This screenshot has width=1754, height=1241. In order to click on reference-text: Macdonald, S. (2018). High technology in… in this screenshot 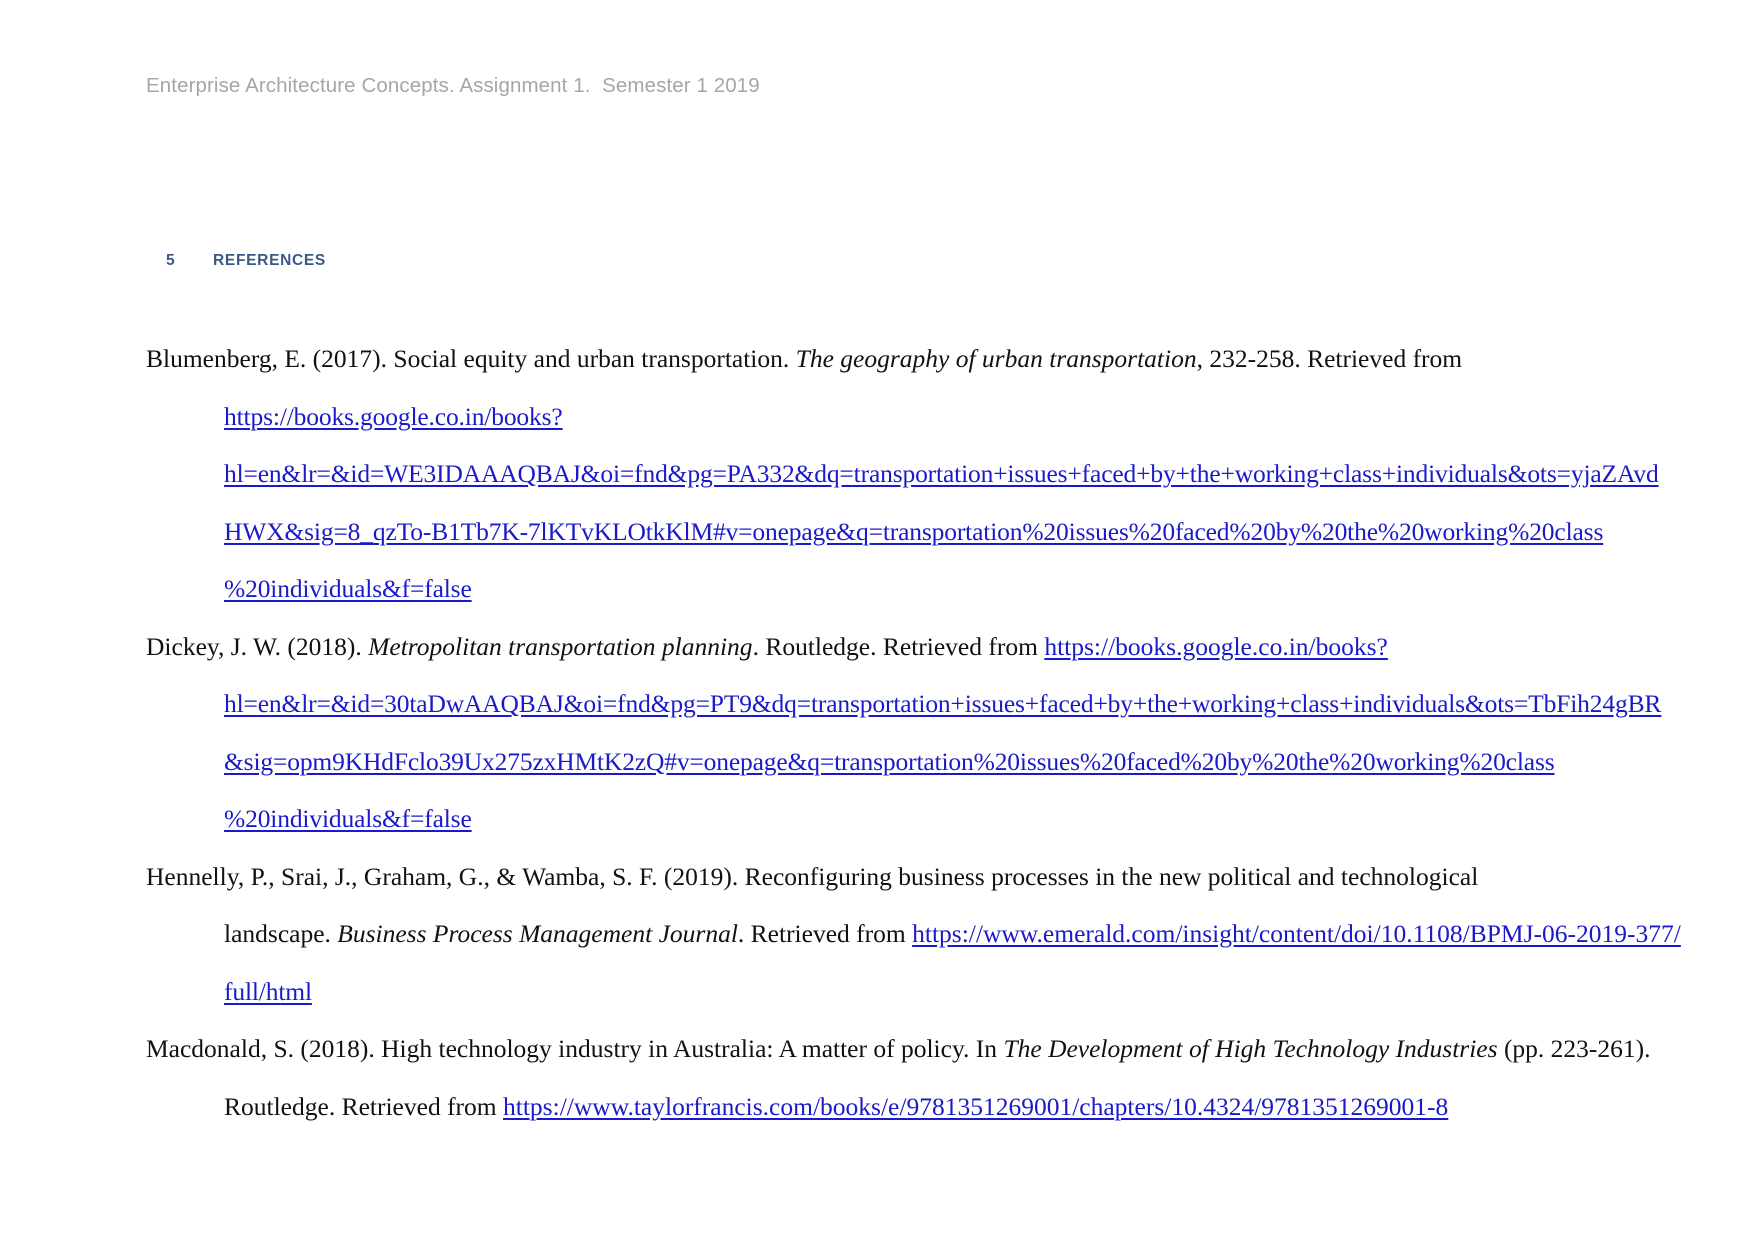, I will do `click(575, 1048)`.